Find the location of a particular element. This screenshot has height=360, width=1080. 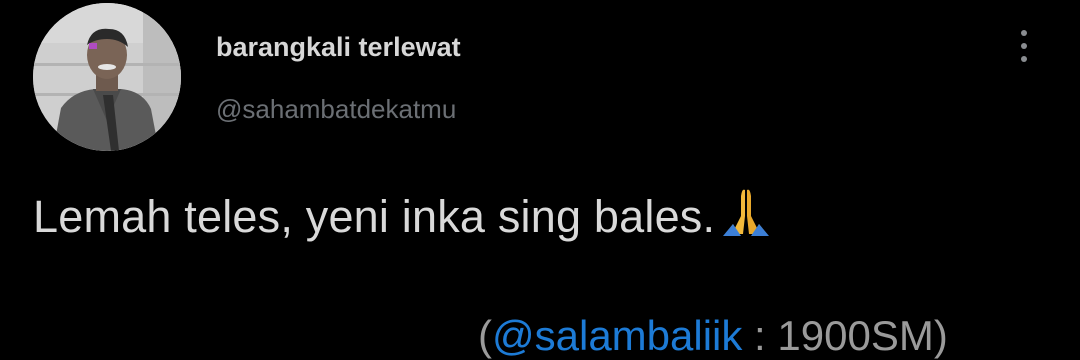

credit-open: ( is located at coordinates (485, 335).